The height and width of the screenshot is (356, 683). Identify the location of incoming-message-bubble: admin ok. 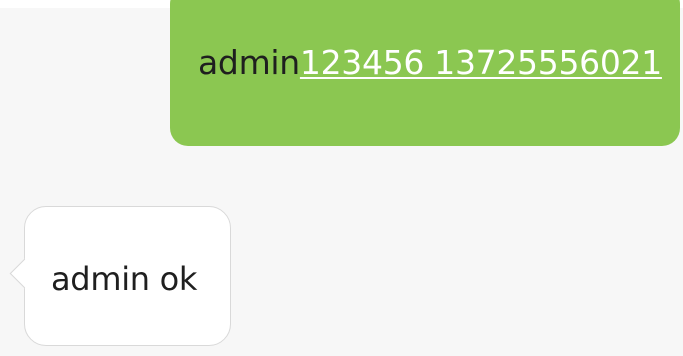
(120, 276).